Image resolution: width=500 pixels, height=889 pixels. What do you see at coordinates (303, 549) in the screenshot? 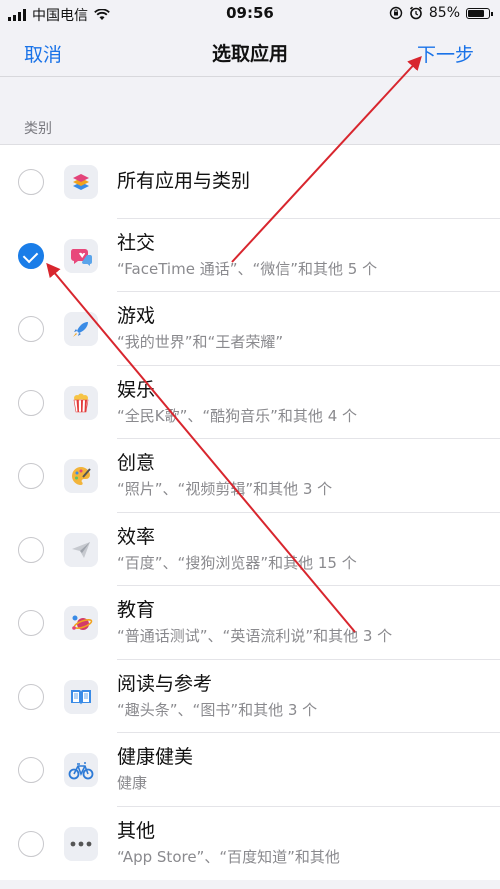
I see `row-texts: 效率 “百度”、“搜狗浏览器”和其他 15 个` at bounding box center [303, 549].